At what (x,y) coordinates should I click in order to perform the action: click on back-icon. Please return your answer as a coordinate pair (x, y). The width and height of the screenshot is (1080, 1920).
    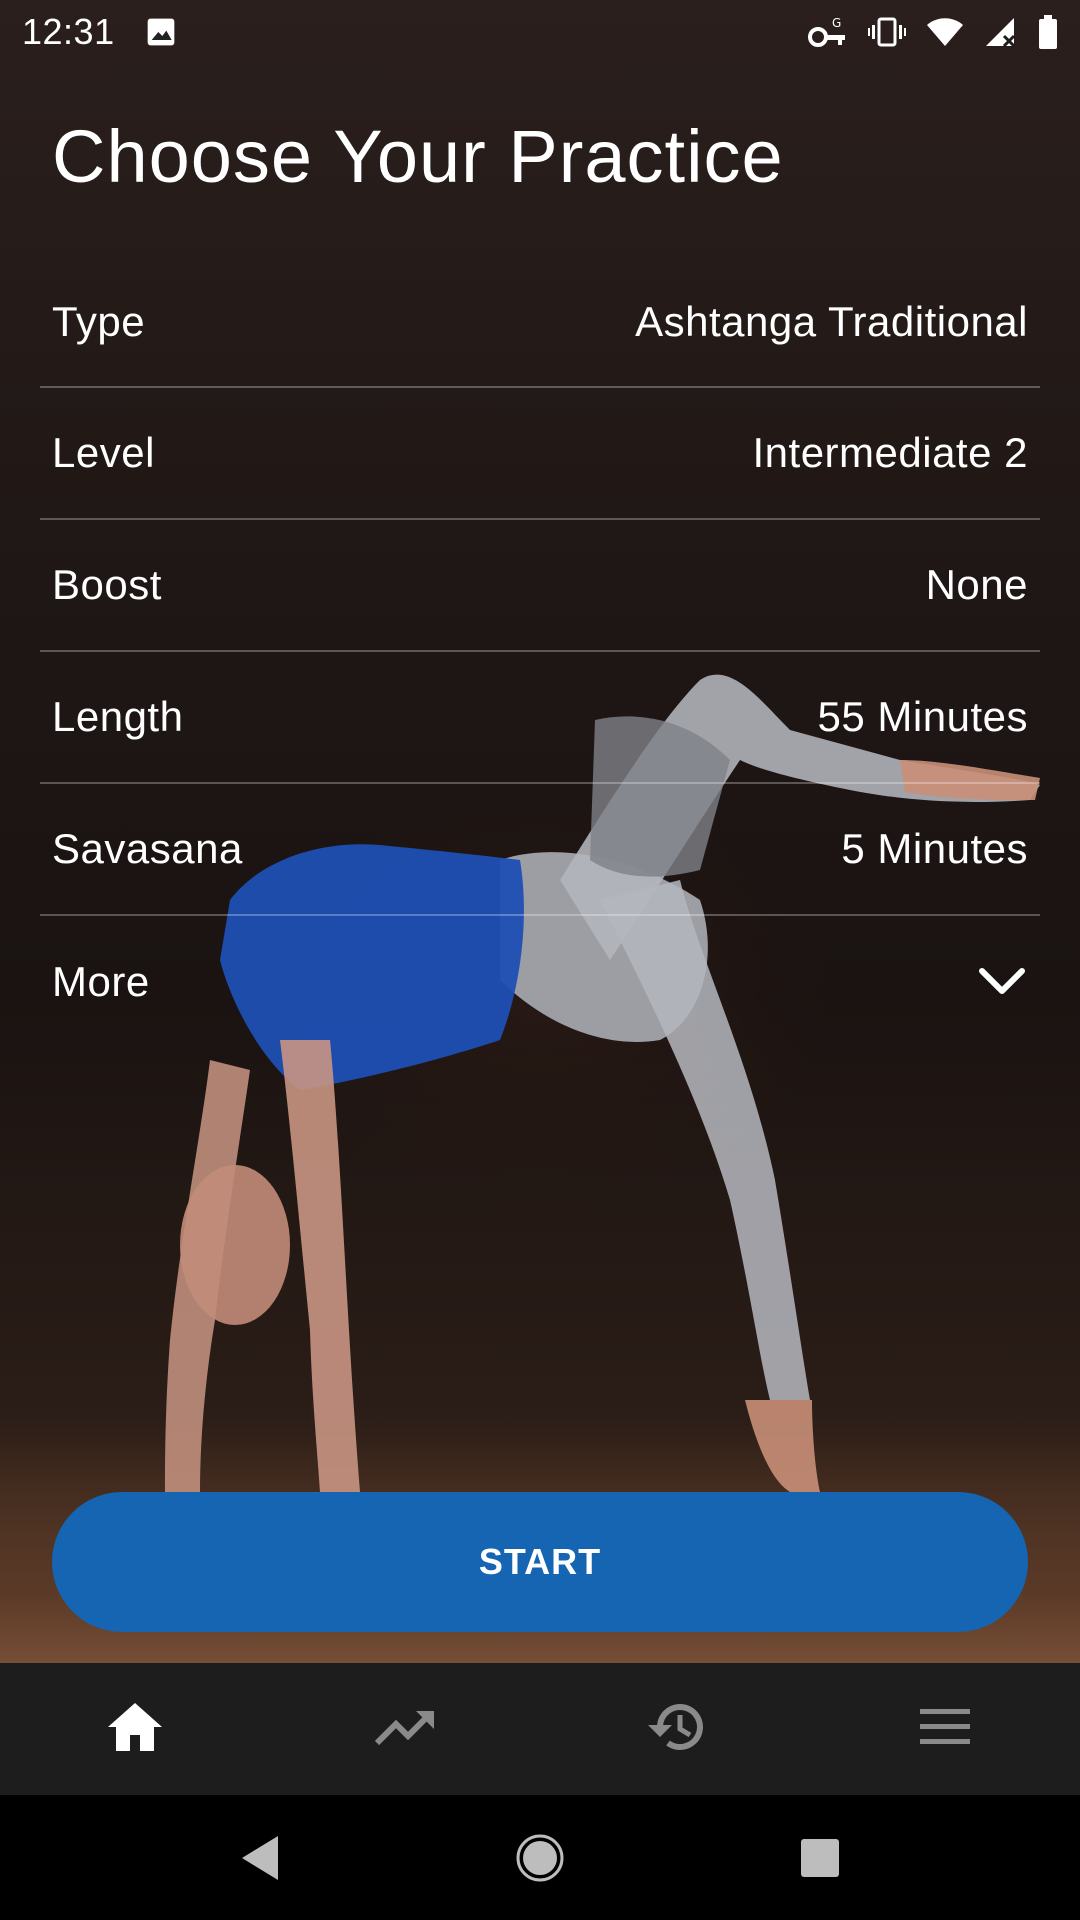
    Looking at the image, I should click on (260, 1858).